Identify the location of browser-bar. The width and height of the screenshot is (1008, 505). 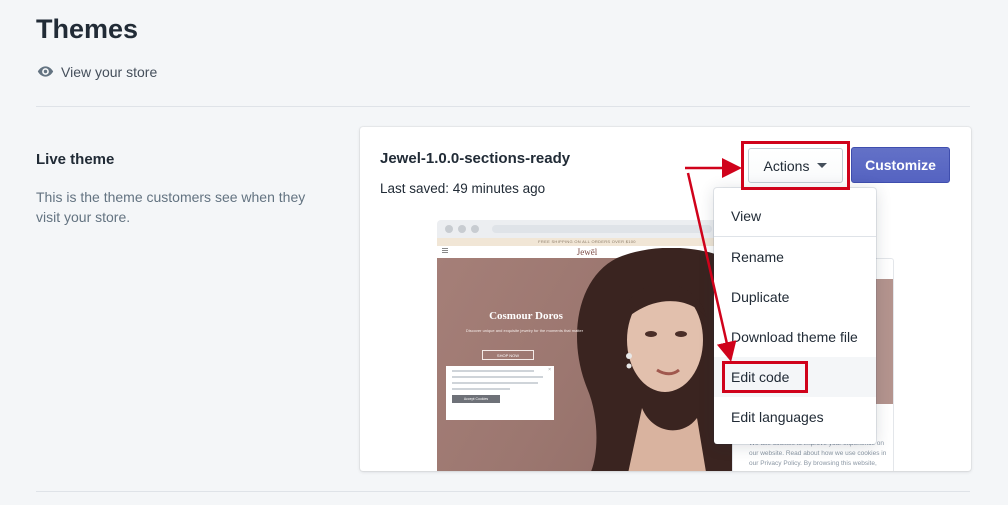
(587, 229).